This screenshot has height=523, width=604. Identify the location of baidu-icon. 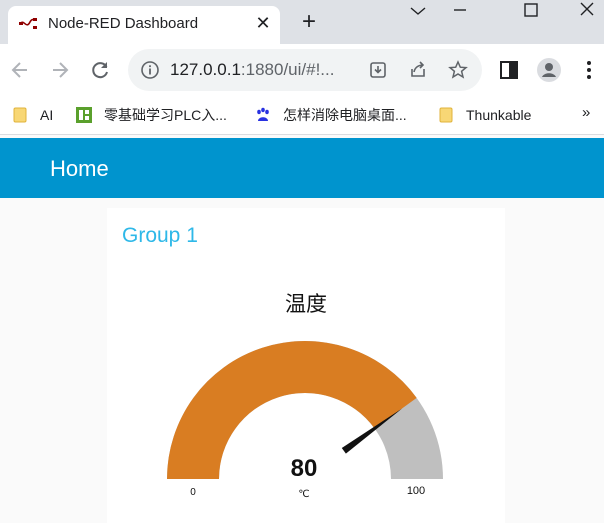
(263, 114).